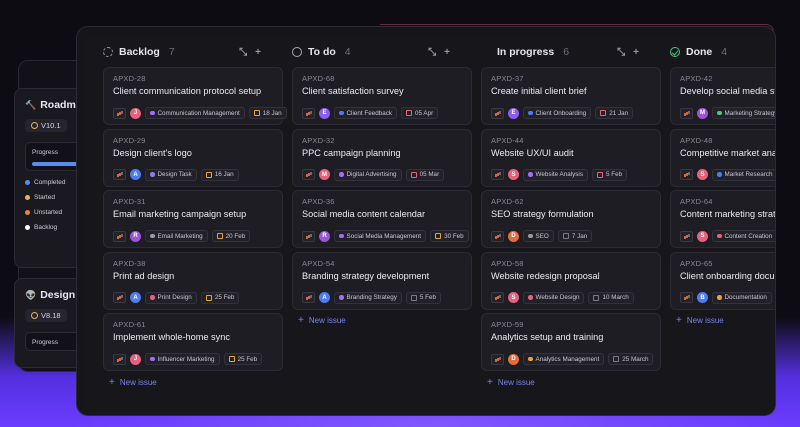 The width and height of the screenshot is (800, 427). I want to click on label-tag: Marketing Strategy, so click(743, 113).